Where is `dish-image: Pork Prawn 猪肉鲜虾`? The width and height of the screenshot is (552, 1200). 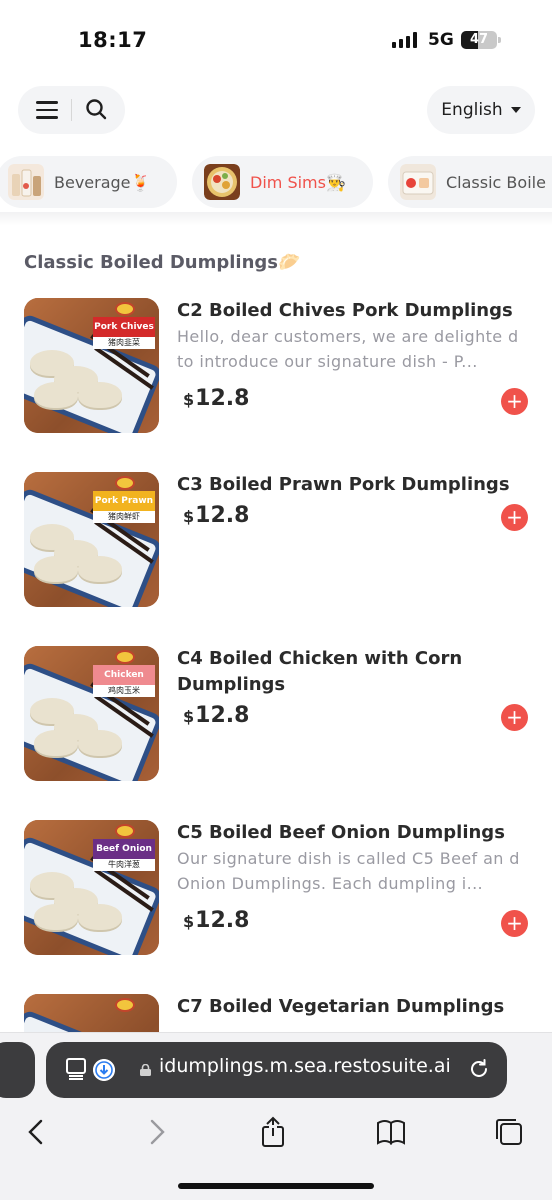
dish-image: Pork Prawn 猪肉鲜虾 is located at coordinates (91, 539).